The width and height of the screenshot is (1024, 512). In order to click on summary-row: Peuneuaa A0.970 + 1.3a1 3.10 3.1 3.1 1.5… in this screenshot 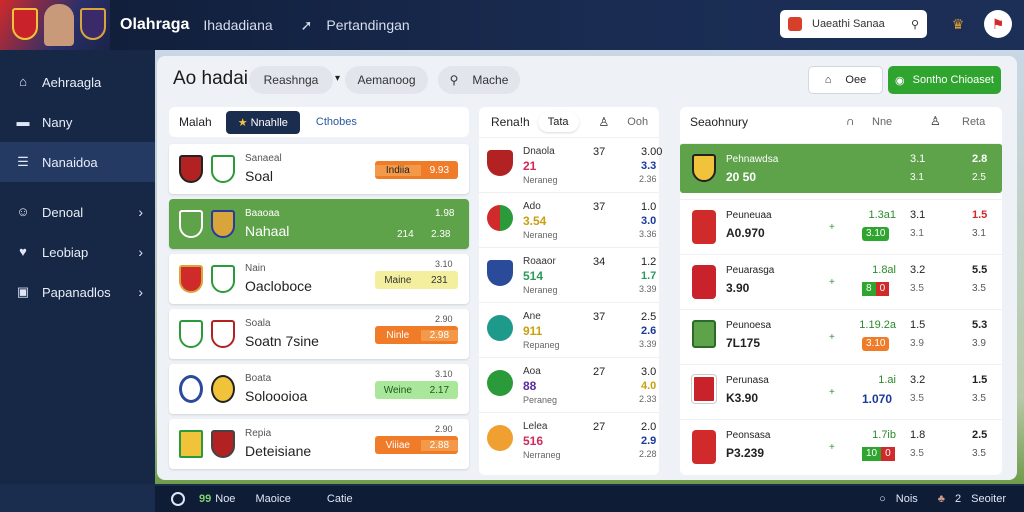, I will do `click(841, 226)`.